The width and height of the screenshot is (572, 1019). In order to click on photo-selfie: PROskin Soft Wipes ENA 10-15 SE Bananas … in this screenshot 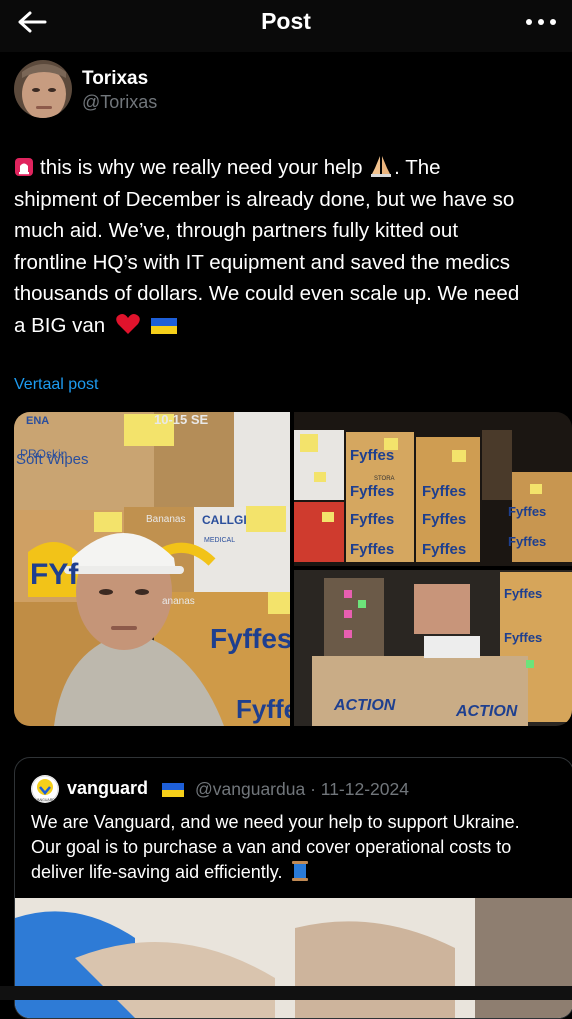, I will do `click(152, 569)`.